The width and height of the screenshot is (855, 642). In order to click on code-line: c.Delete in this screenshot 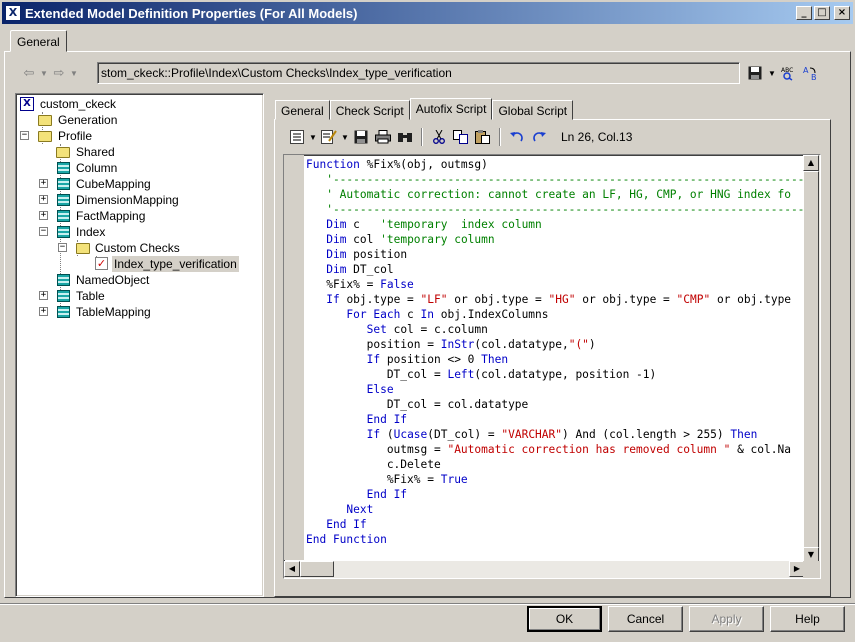, I will do `click(555, 464)`.